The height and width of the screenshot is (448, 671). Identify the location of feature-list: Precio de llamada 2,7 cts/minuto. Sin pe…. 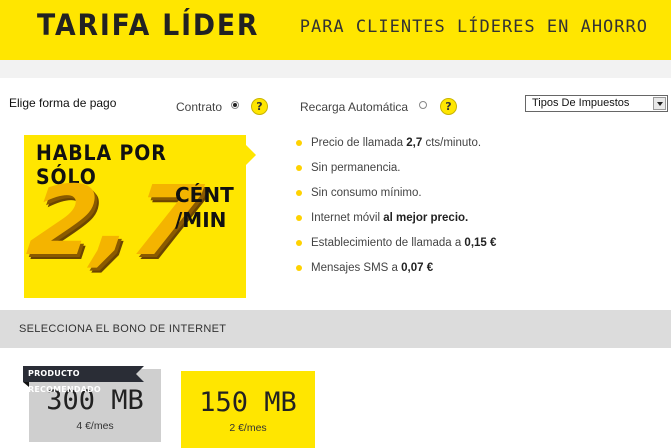
(396, 210).